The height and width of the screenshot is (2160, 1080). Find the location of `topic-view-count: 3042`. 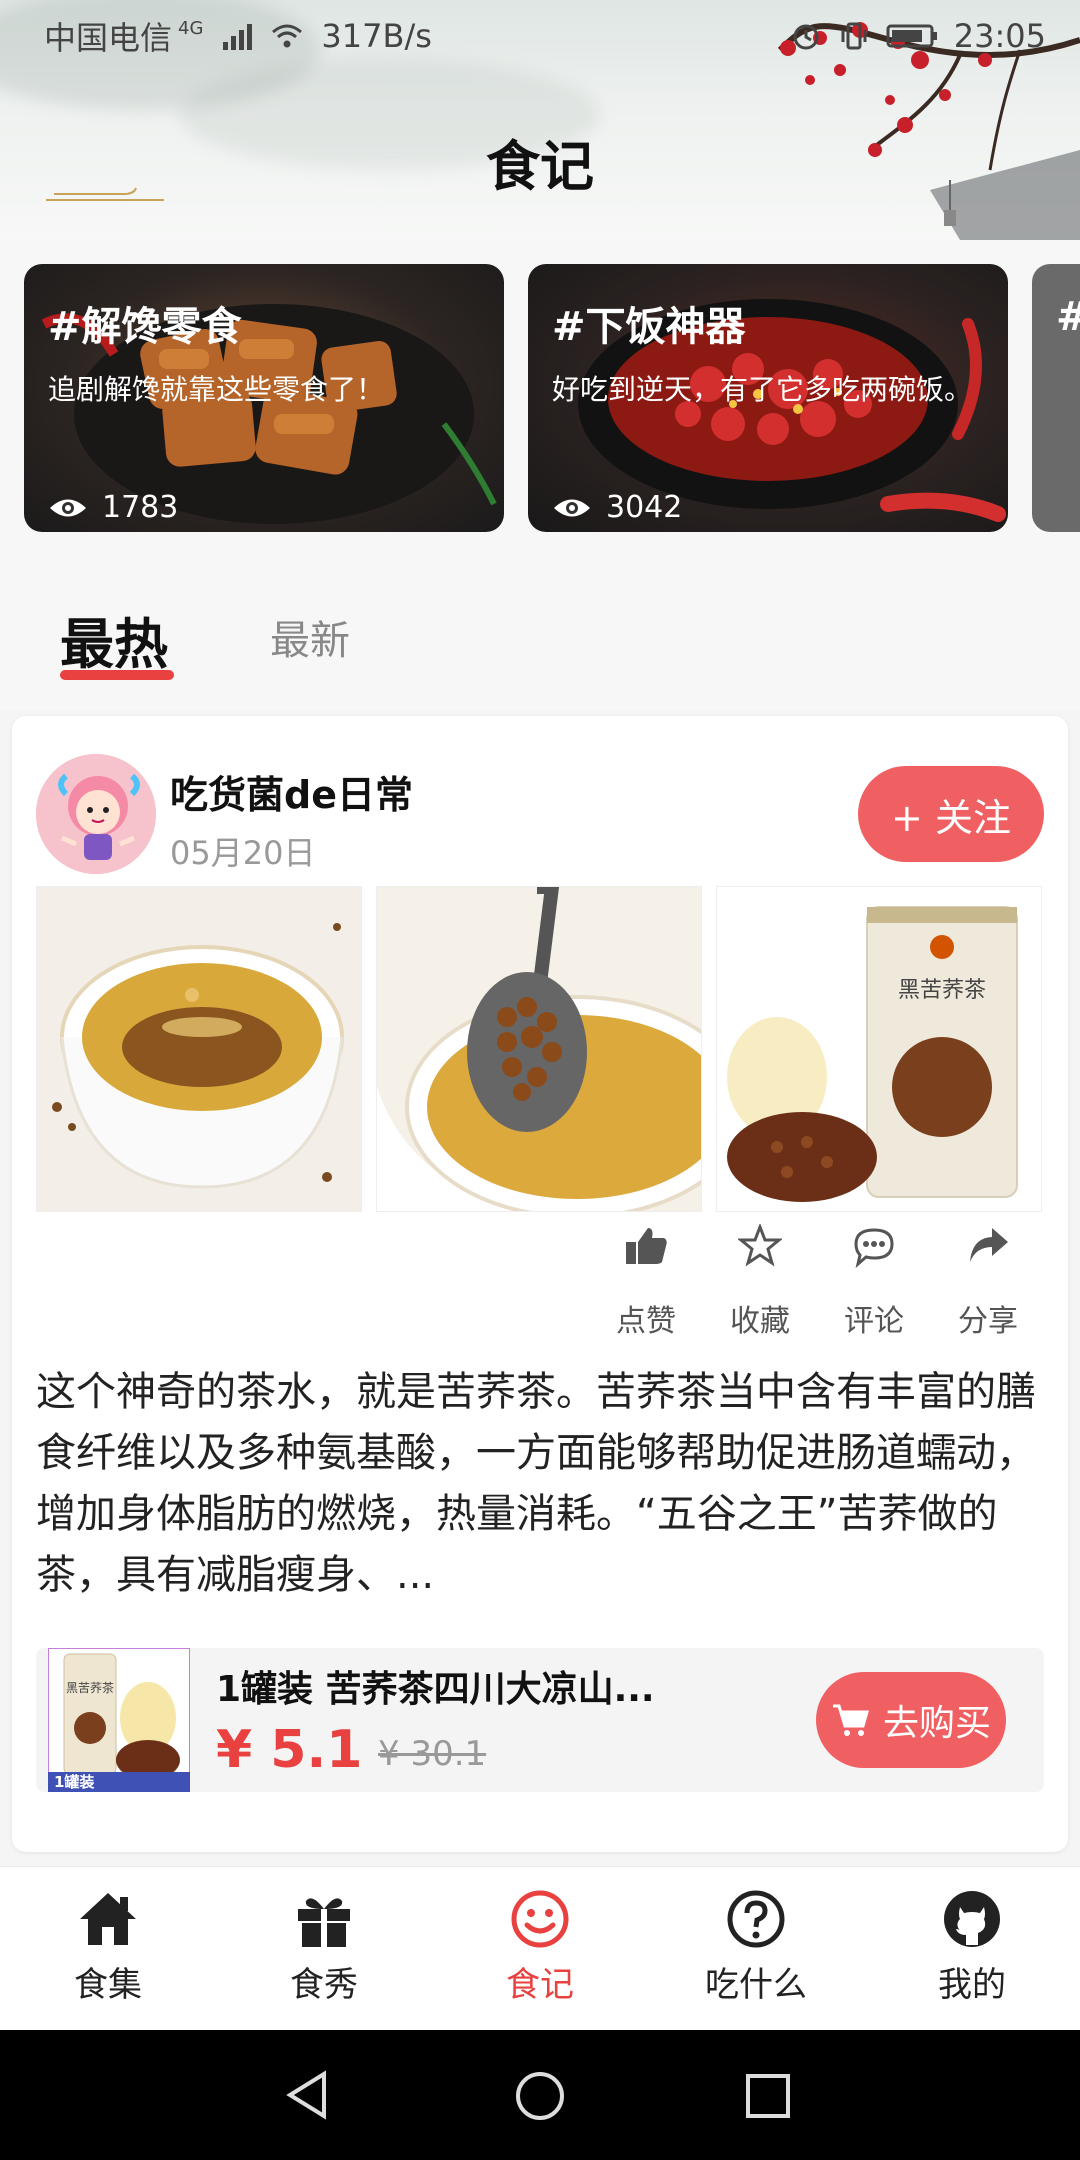

topic-view-count: 3042 is located at coordinates (644, 507).